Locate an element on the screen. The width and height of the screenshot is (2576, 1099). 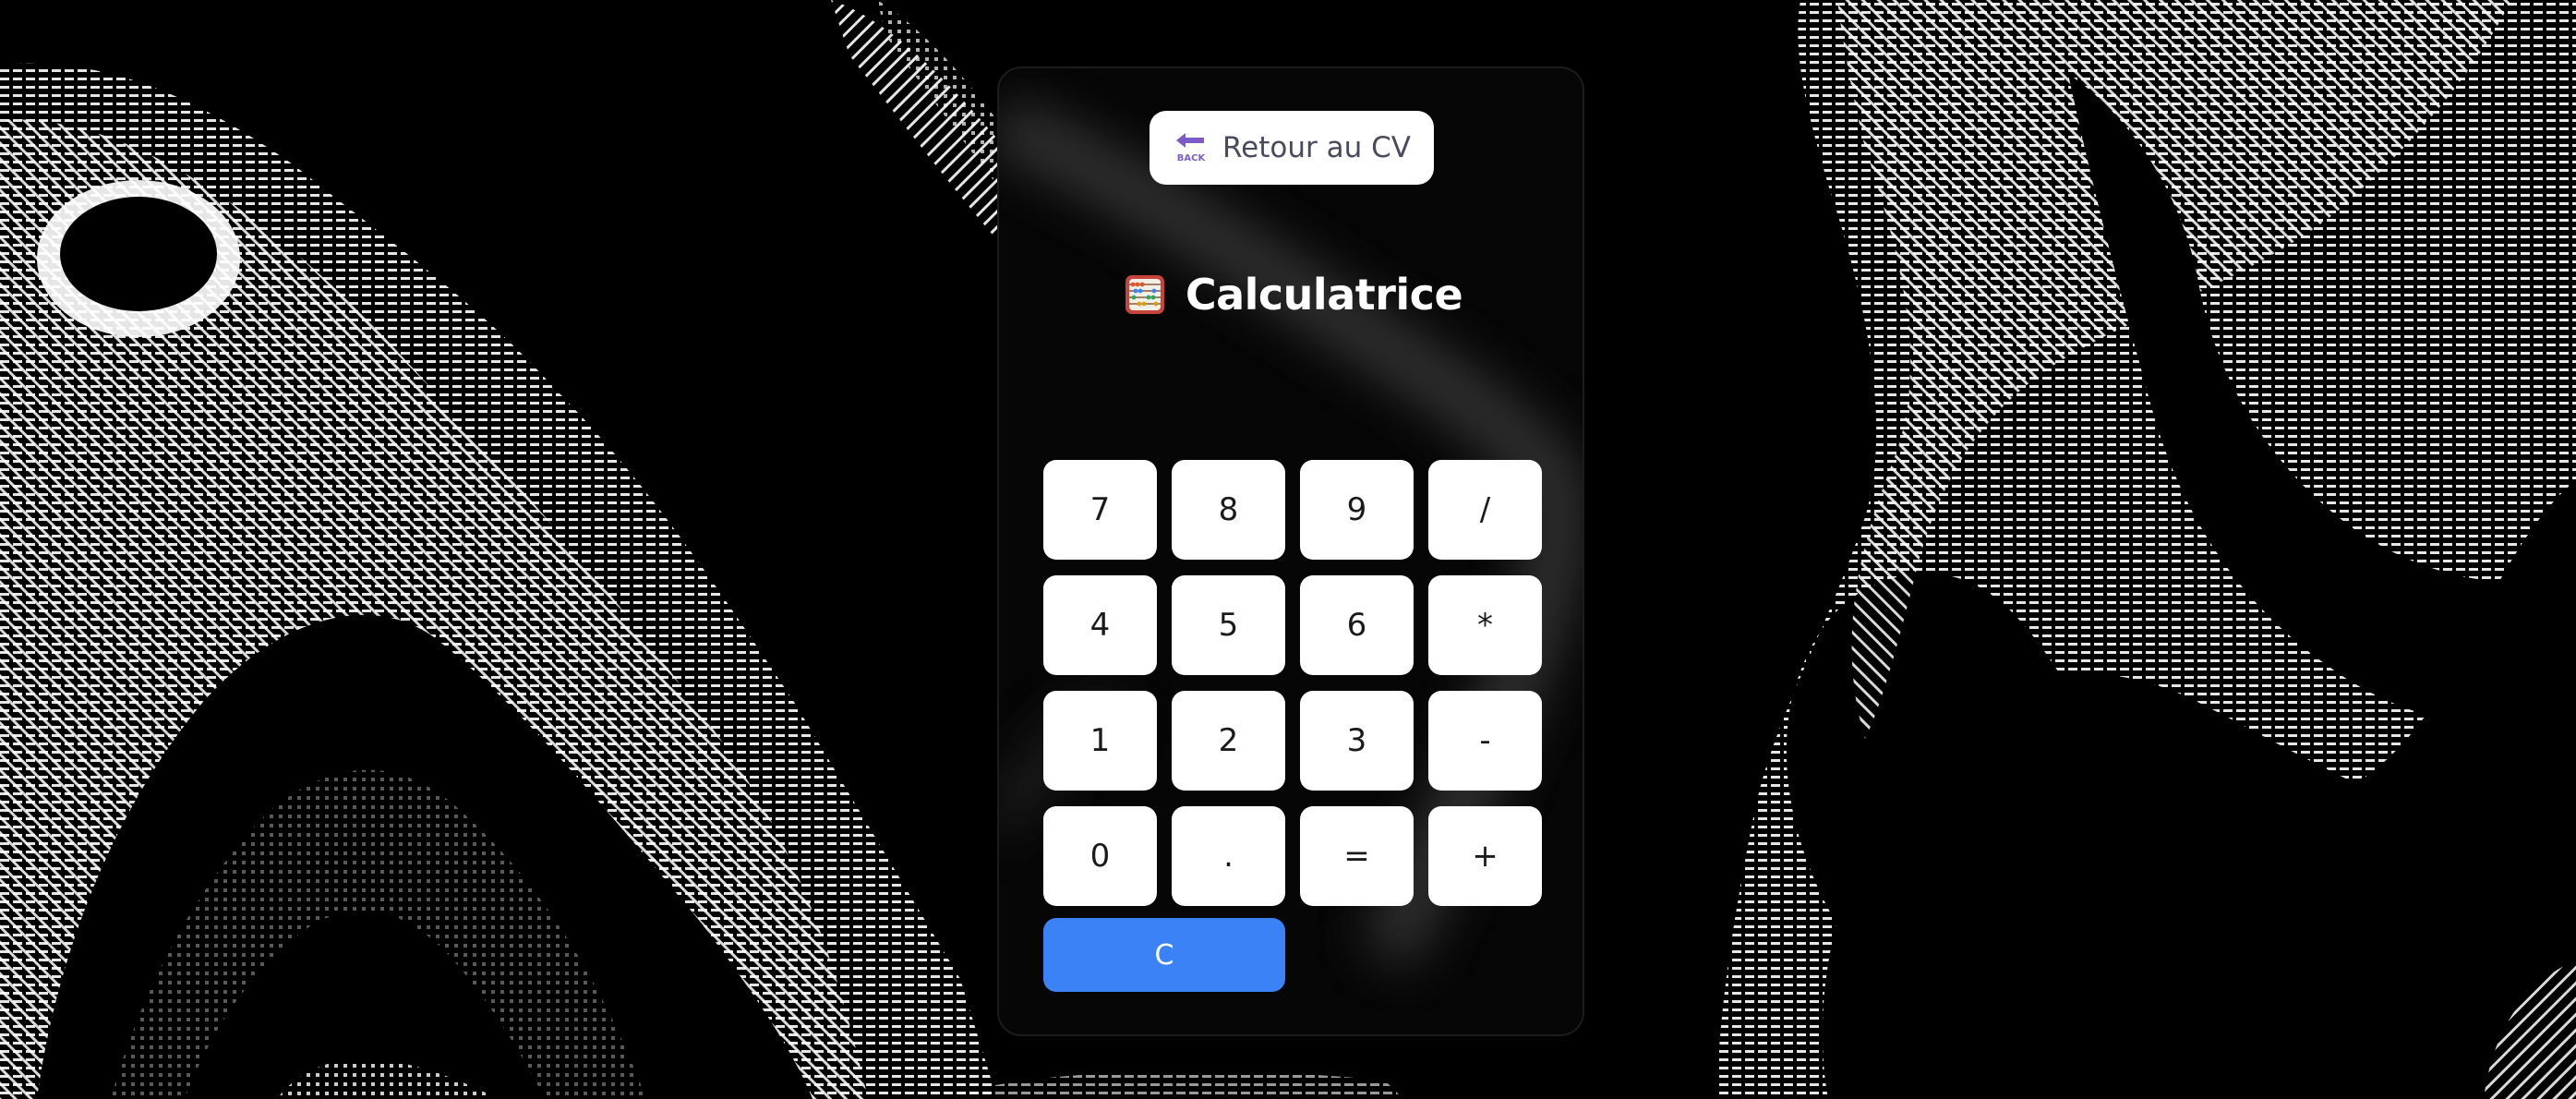
key-4: 4 is located at coordinates (1100, 625).